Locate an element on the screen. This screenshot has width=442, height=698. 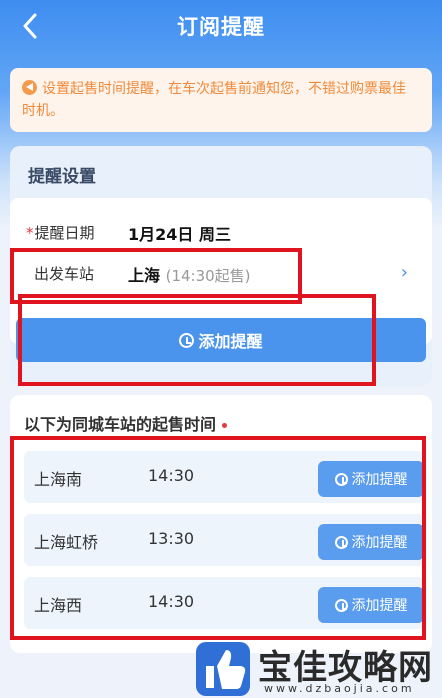
station-name: 上海西 is located at coordinates (58, 605).